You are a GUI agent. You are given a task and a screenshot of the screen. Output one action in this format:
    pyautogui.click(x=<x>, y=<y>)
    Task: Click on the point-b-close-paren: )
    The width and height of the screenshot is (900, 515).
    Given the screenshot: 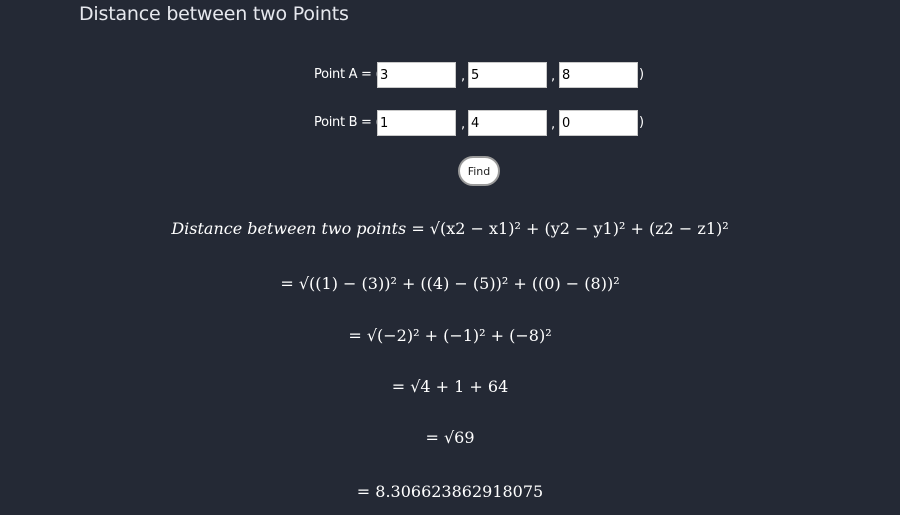 What is the action you would take?
    pyautogui.click(x=642, y=122)
    